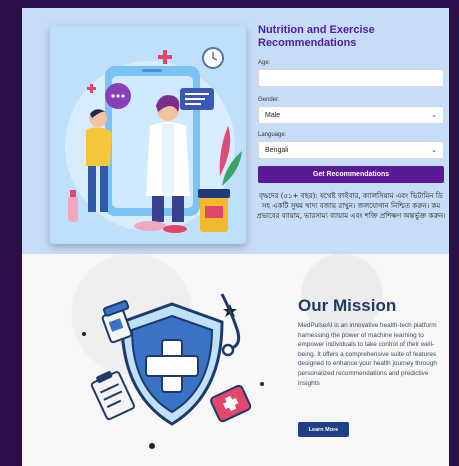  I want to click on mission-title: Our Mission, so click(347, 305).